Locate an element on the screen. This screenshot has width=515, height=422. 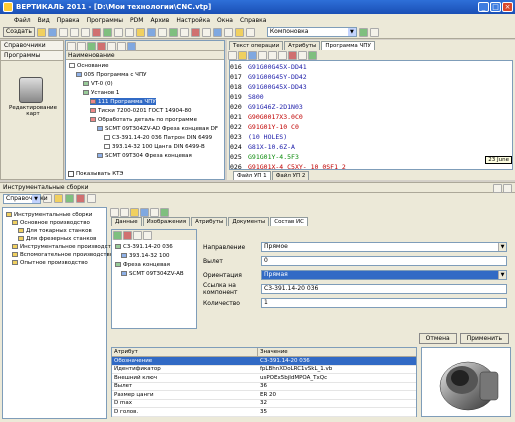
export-icon is located at coordinates (217, 32).